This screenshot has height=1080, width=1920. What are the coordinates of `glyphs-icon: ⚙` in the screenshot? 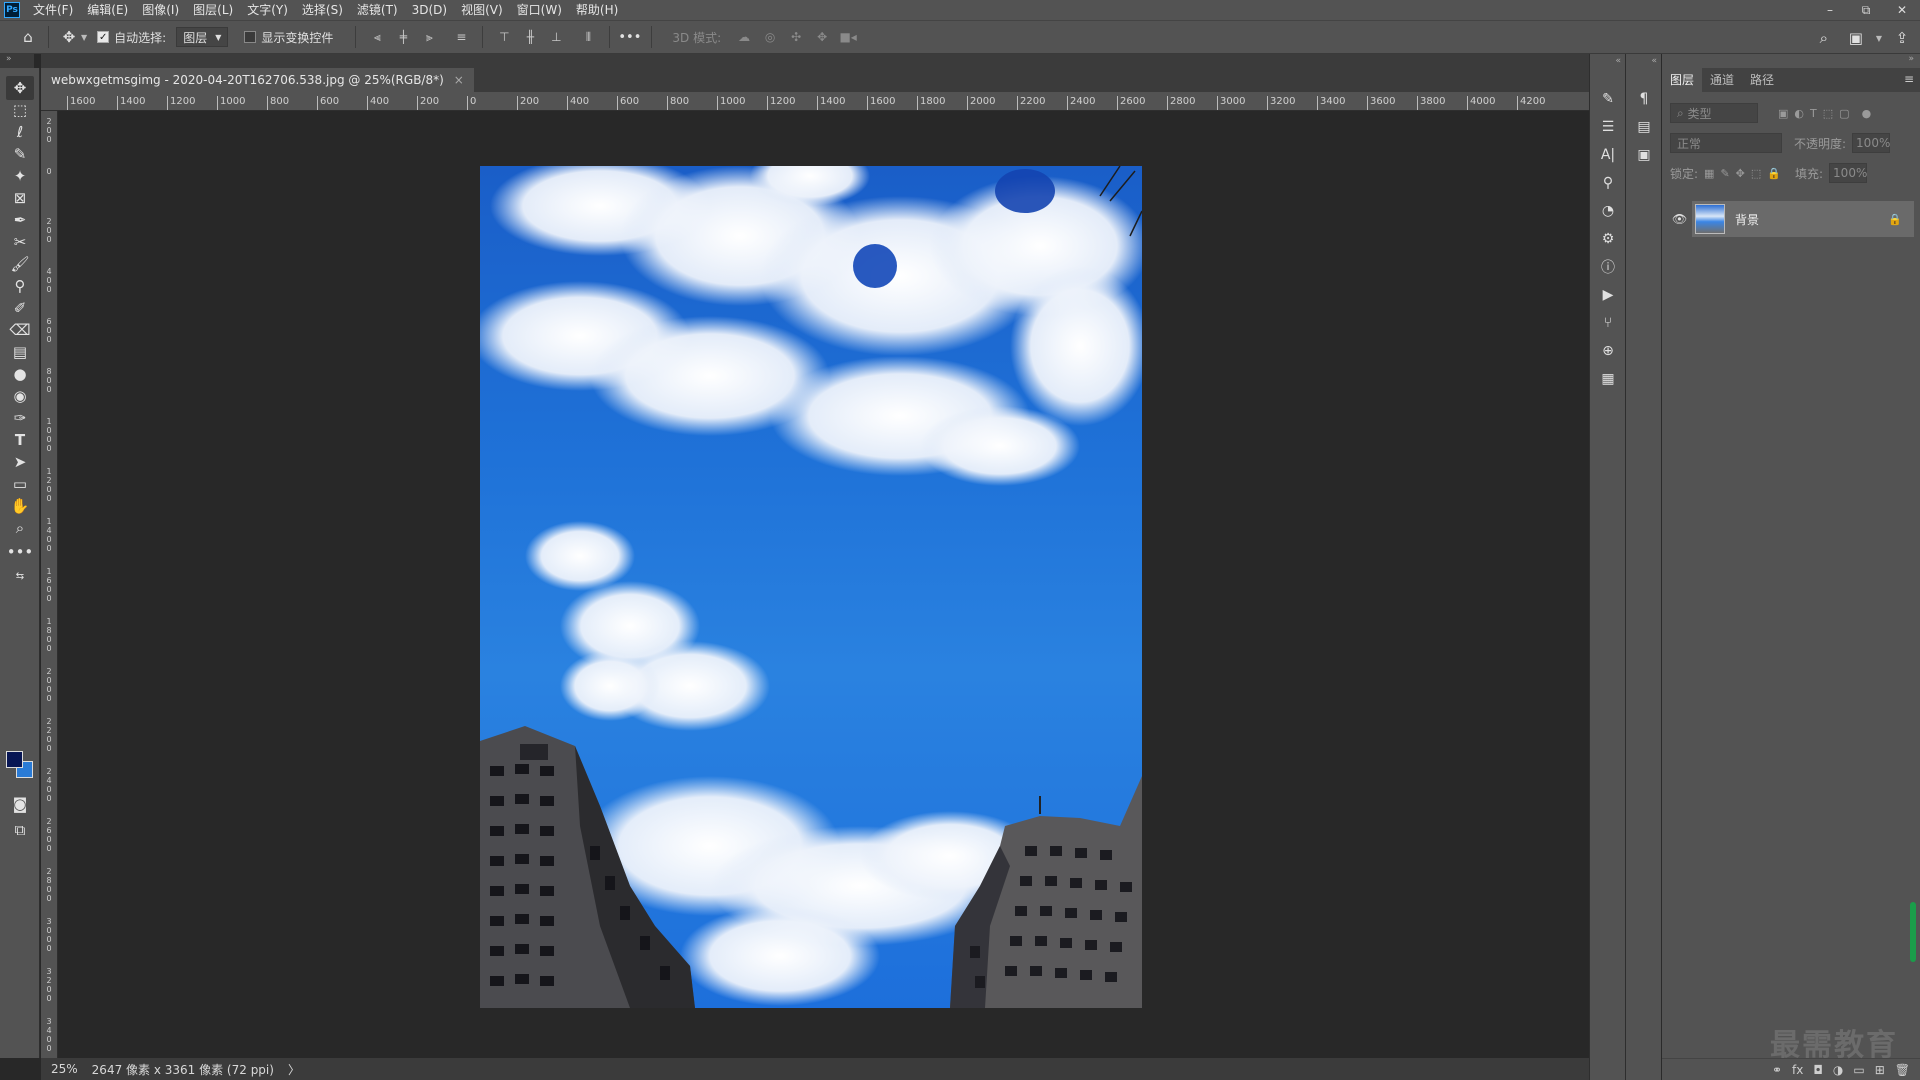 It's located at (1608, 239).